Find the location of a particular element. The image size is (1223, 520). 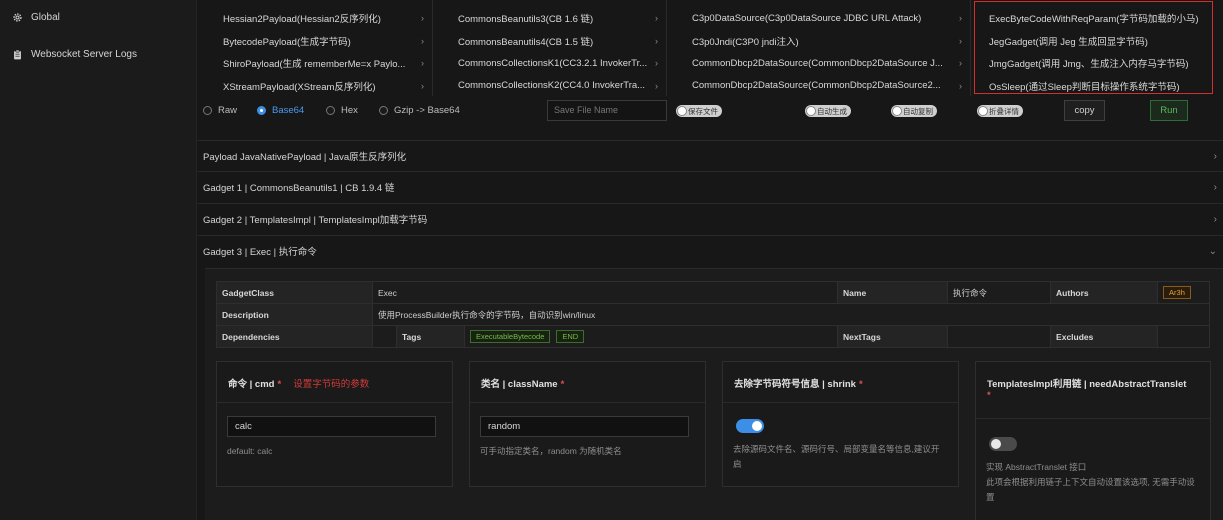

gadget-item: C3p0Jndi(C3P0 jndi注入) › is located at coordinates (818, 41).